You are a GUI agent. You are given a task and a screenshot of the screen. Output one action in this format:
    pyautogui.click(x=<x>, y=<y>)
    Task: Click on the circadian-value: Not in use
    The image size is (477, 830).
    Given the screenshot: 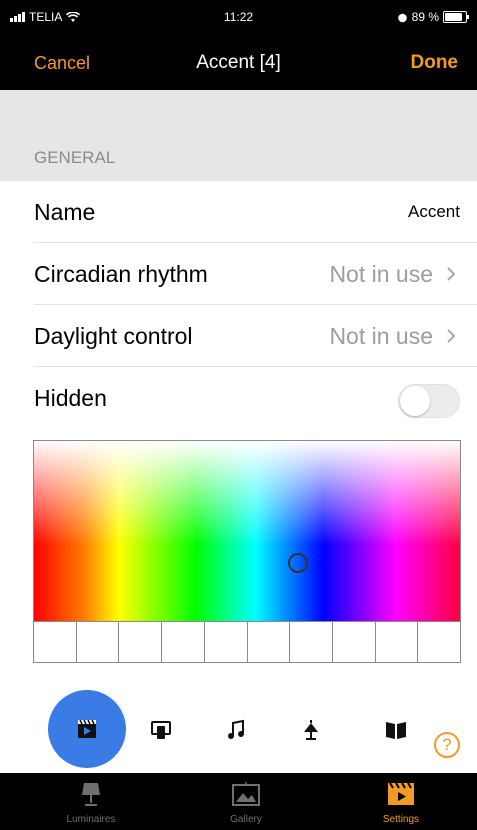 What is the action you would take?
    pyautogui.click(x=381, y=274)
    